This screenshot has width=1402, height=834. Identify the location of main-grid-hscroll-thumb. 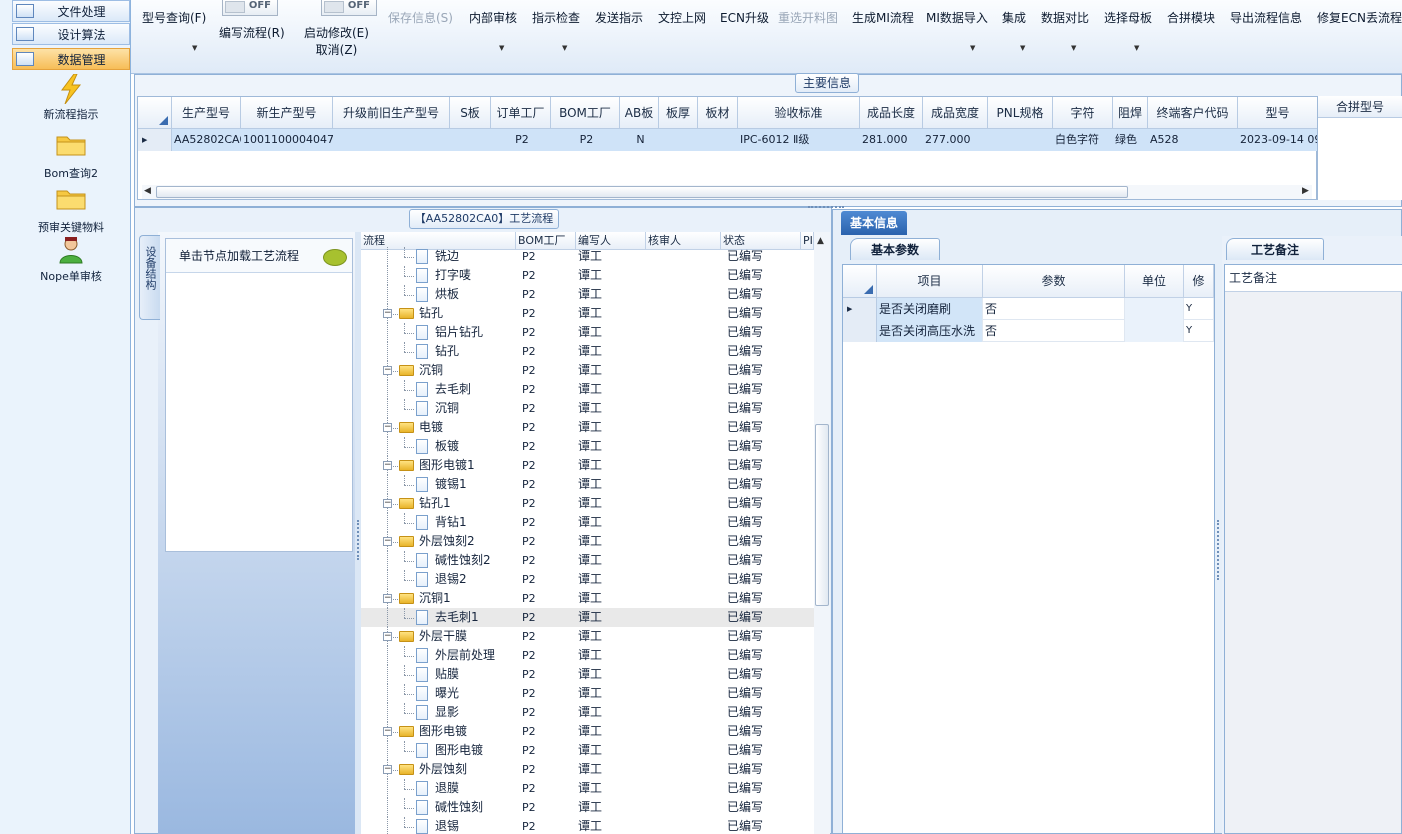
(642, 192).